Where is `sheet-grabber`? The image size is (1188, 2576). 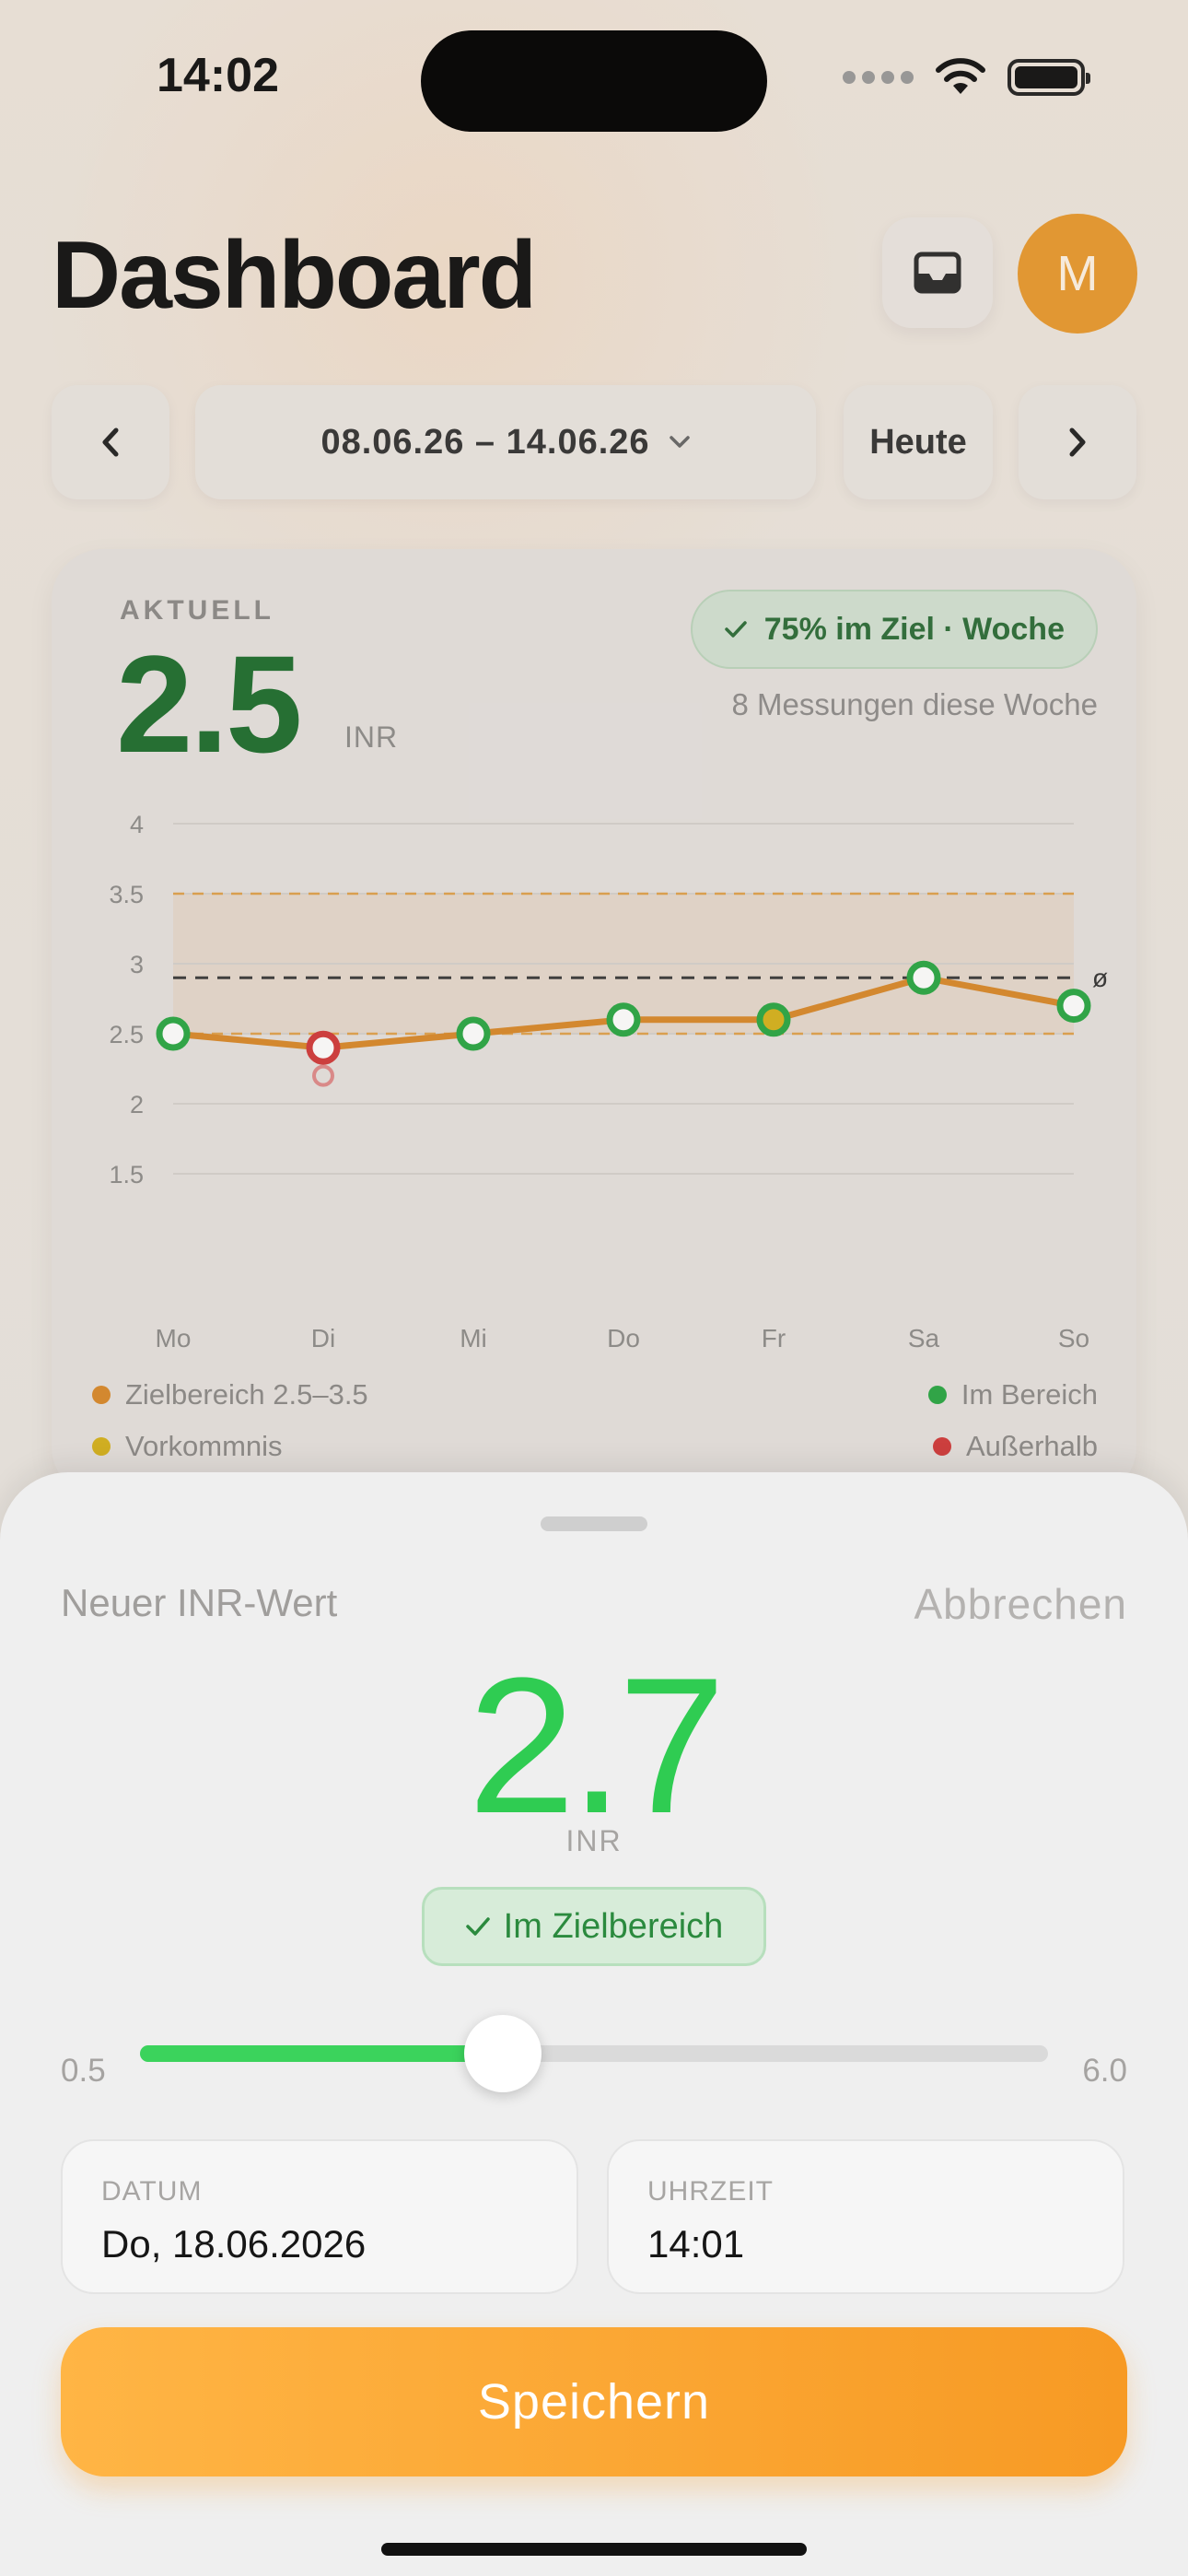
sheet-grabber is located at coordinates (594, 1523).